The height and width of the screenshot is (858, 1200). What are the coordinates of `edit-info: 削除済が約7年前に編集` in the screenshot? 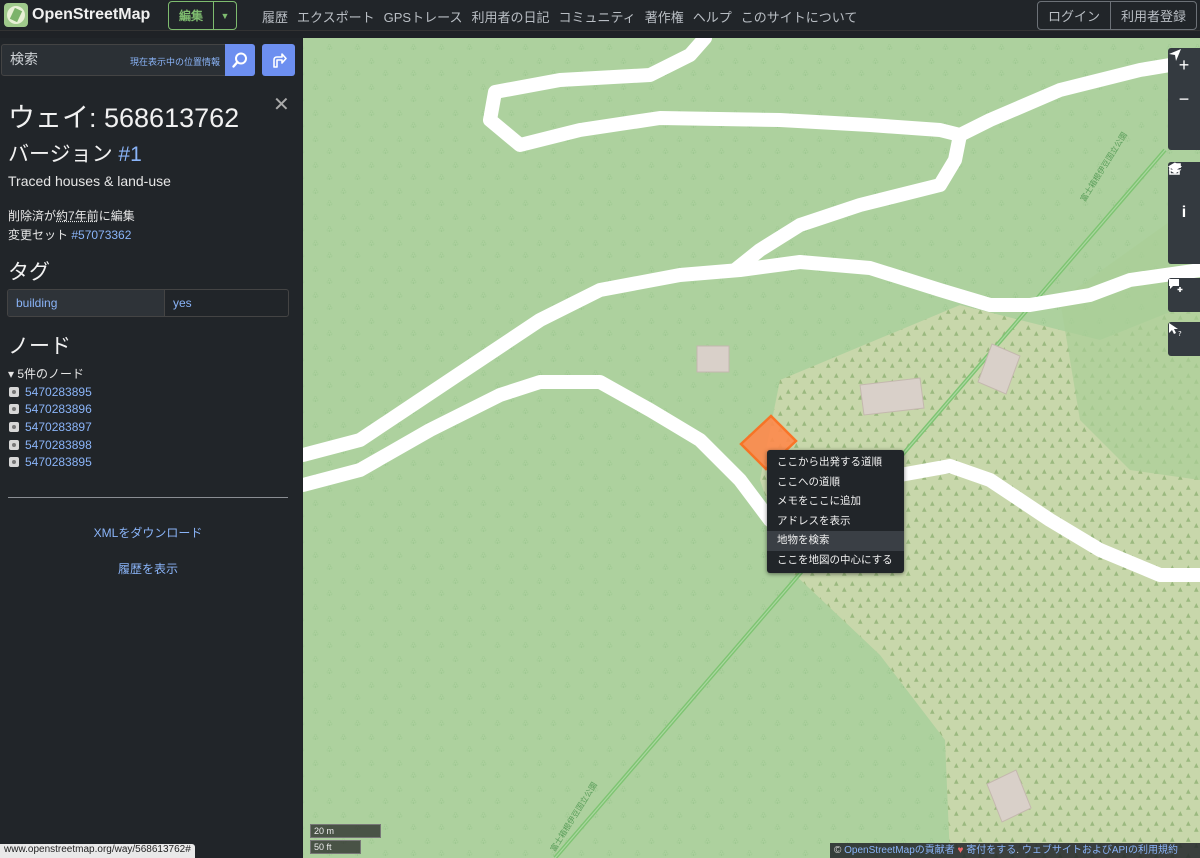 It's located at (71, 215).